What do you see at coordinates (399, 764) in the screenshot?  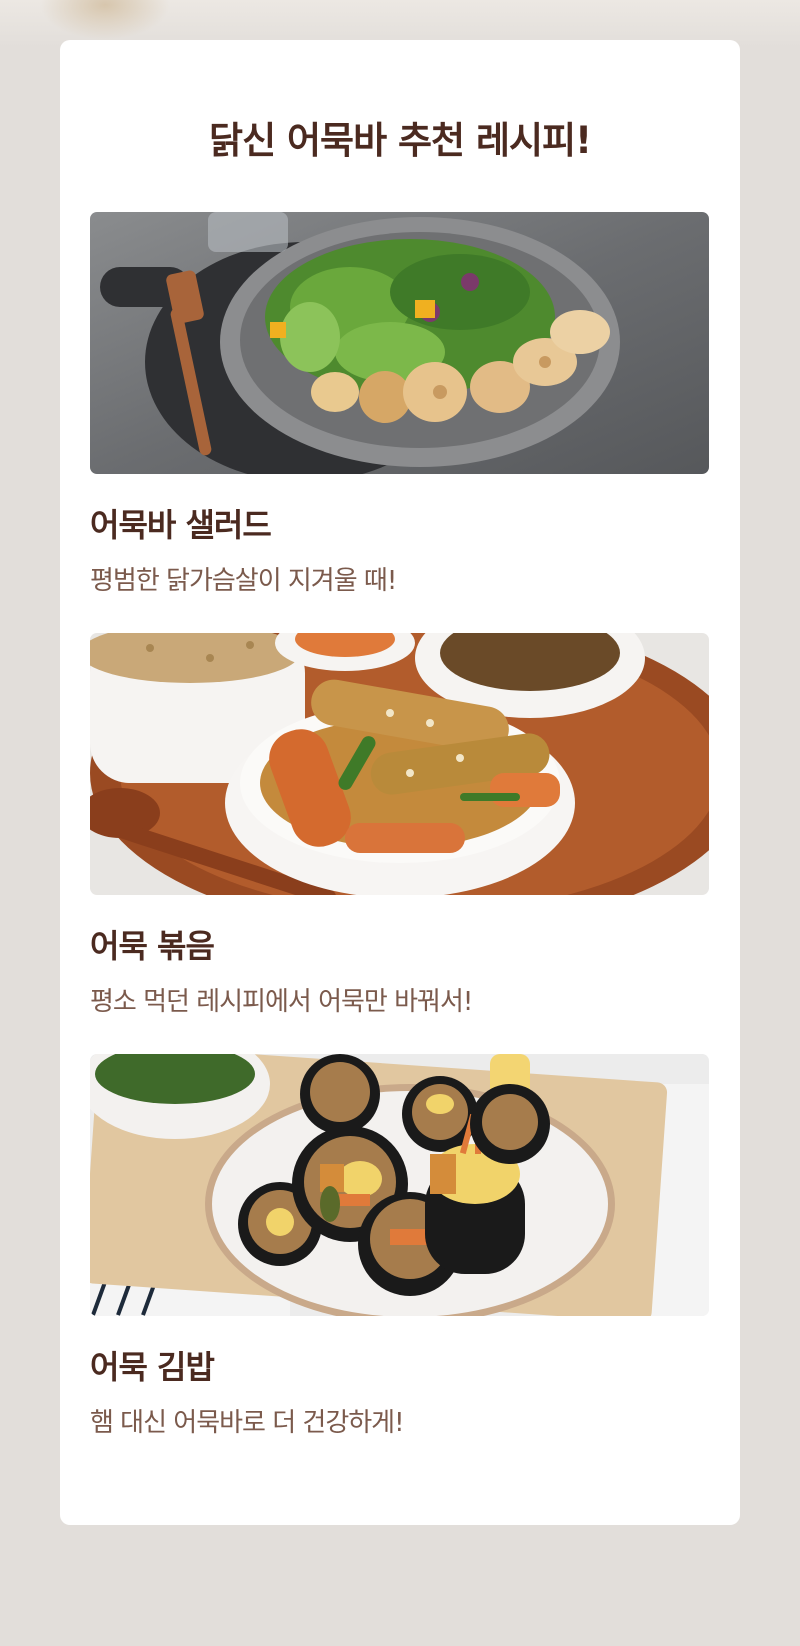 I see `stir-fry-photo` at bounding box center [399, 764].